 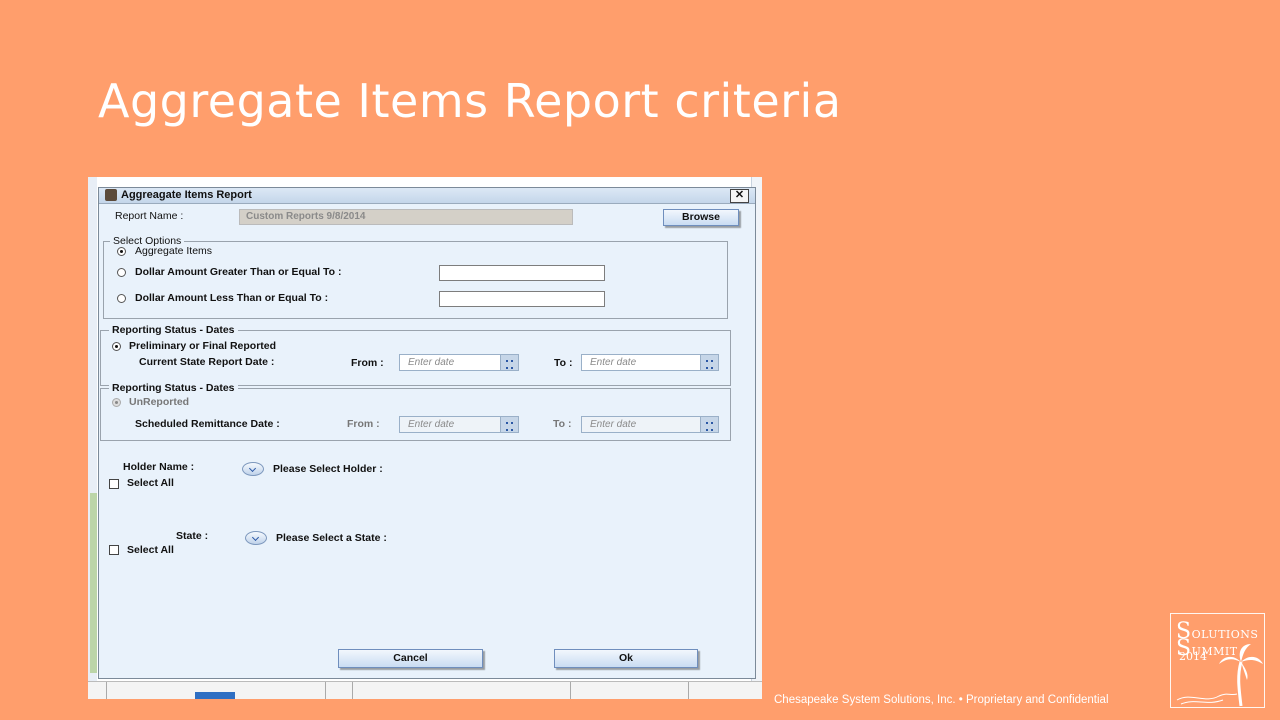 What do you see at coordinates (427, 196) in the screenshot?
I see `dialog-titlebar: Aggreagate Items Report ✕` at bounding box center [427, 196].